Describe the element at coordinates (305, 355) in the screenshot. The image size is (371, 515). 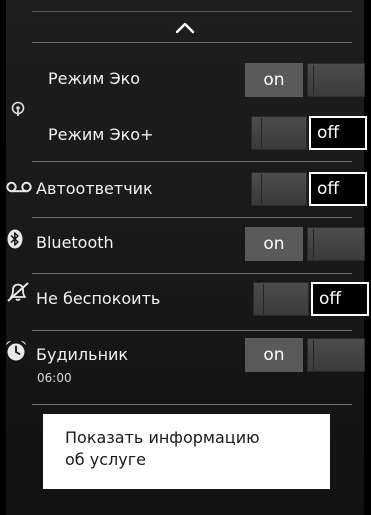
I see `alarm-toggle: on` at that location.